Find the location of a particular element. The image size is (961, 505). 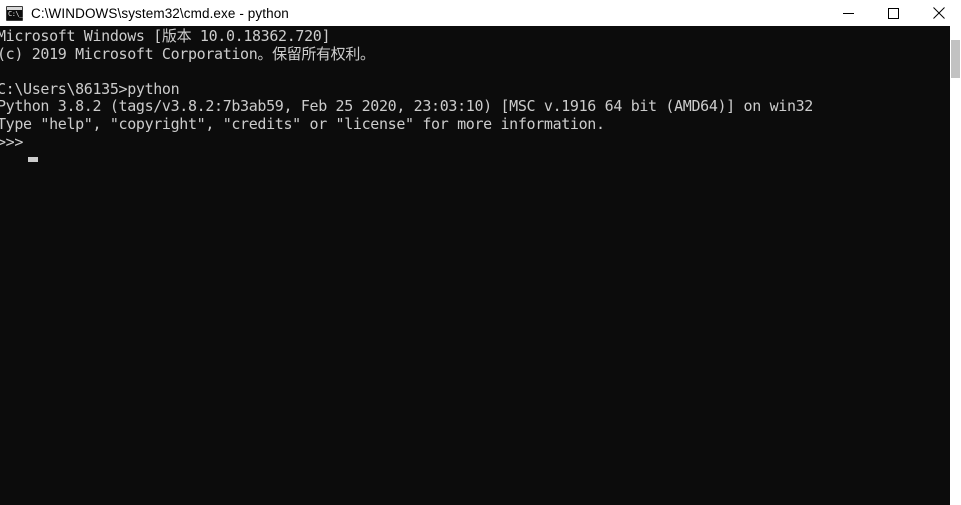

window-controls is located at coordinates (893, 13).